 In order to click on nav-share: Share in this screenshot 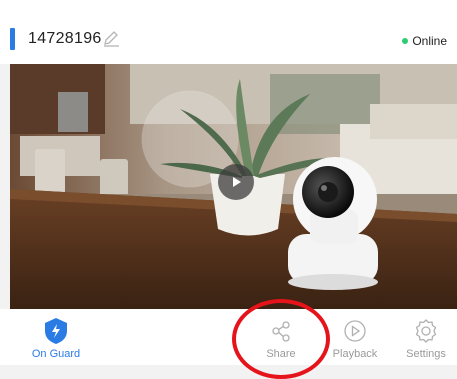, I will do `click(281, 337)`.